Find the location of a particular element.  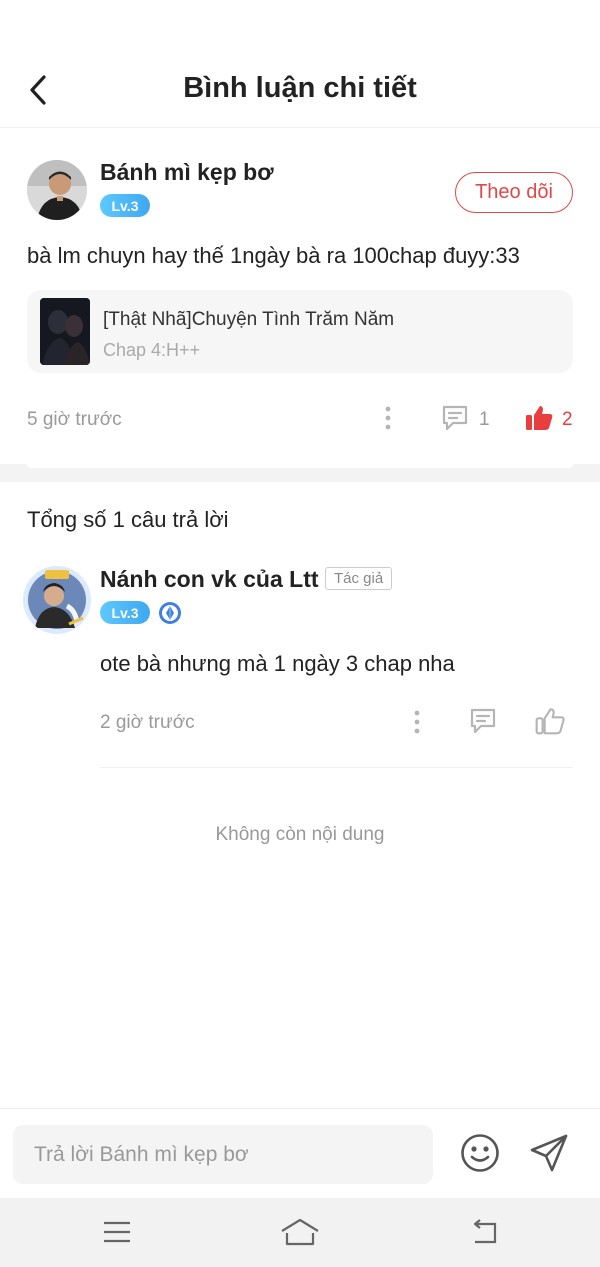

page-title: Bình luận chi tiết is located at coordinates (300, 88).